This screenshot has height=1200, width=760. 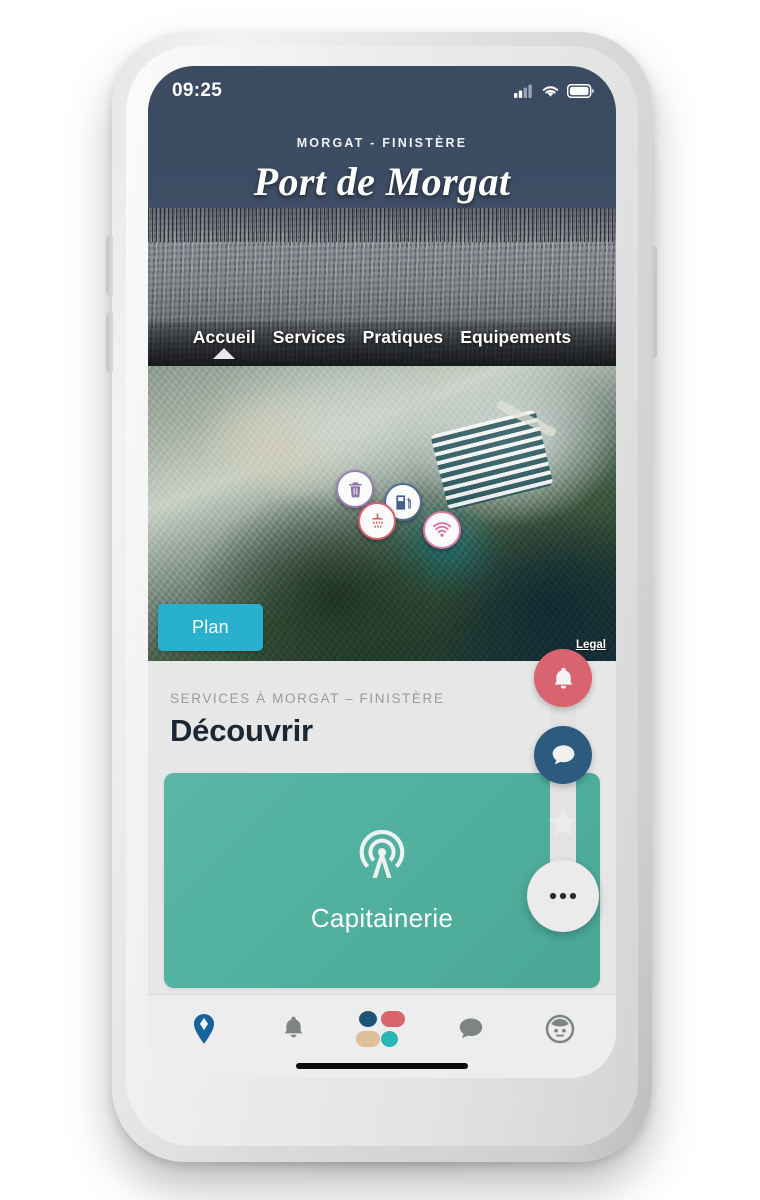 I want to click on location-pin-icon, so click(x=204, y=1028).